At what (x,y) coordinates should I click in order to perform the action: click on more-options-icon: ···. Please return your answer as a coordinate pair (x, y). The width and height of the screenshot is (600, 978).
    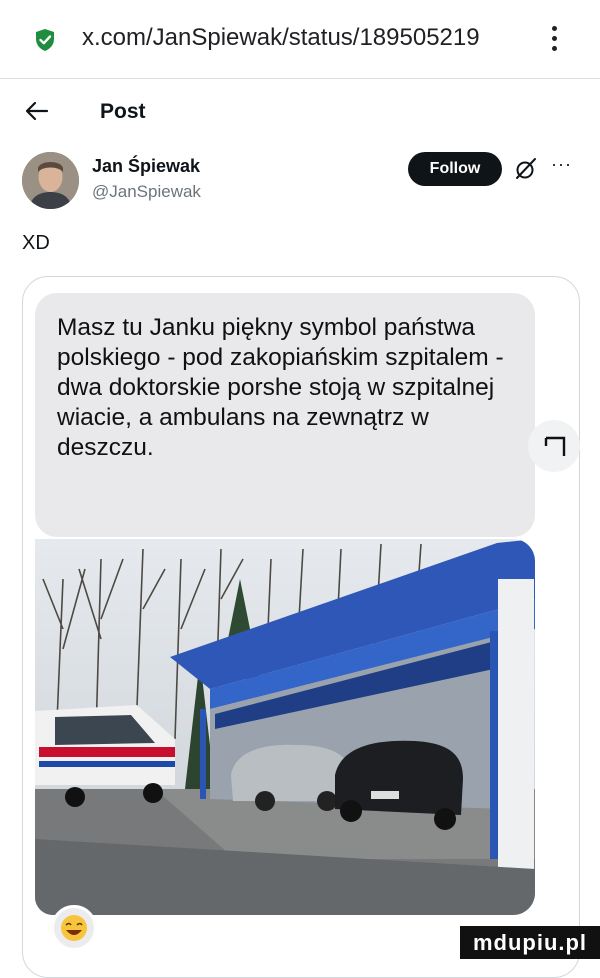
    Looking at the image, I should click on (561, 164).